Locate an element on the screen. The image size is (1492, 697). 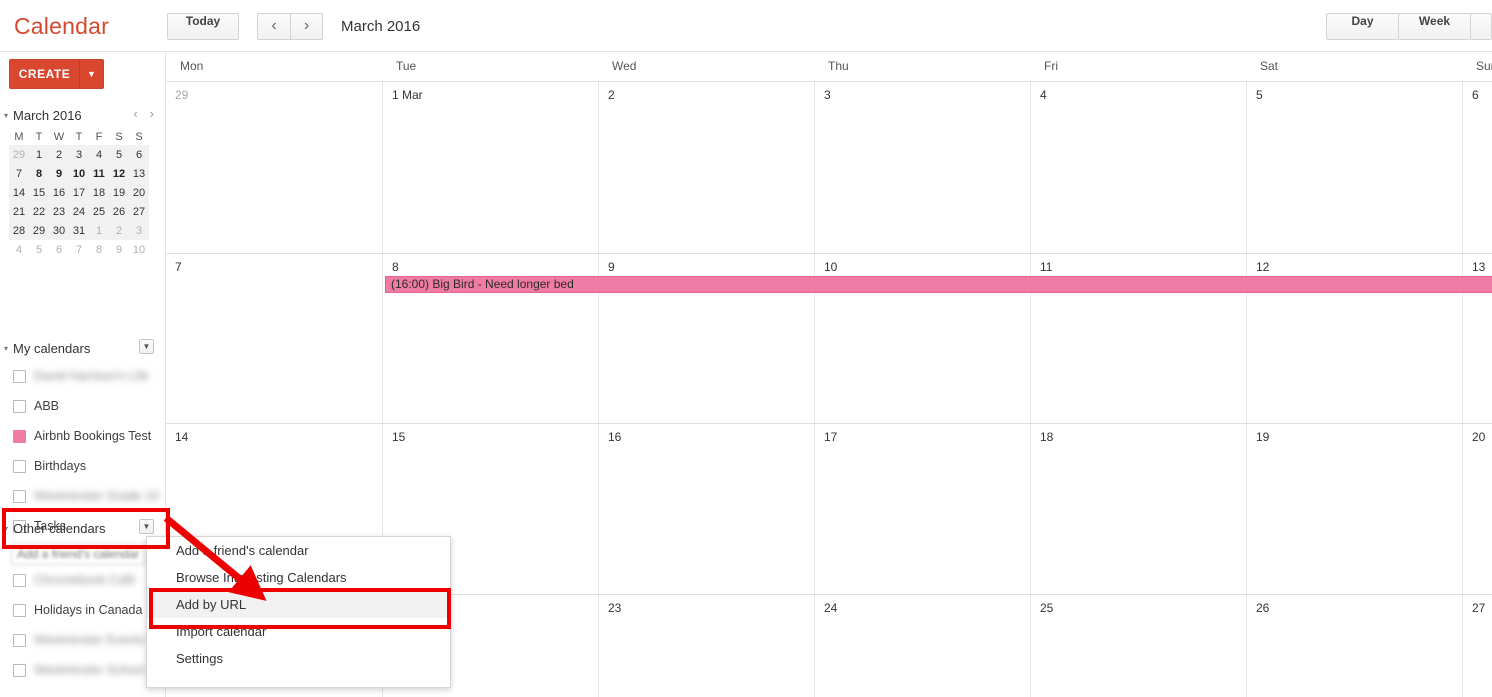
app-logo: Calendar is located at coordinates (61, 26).